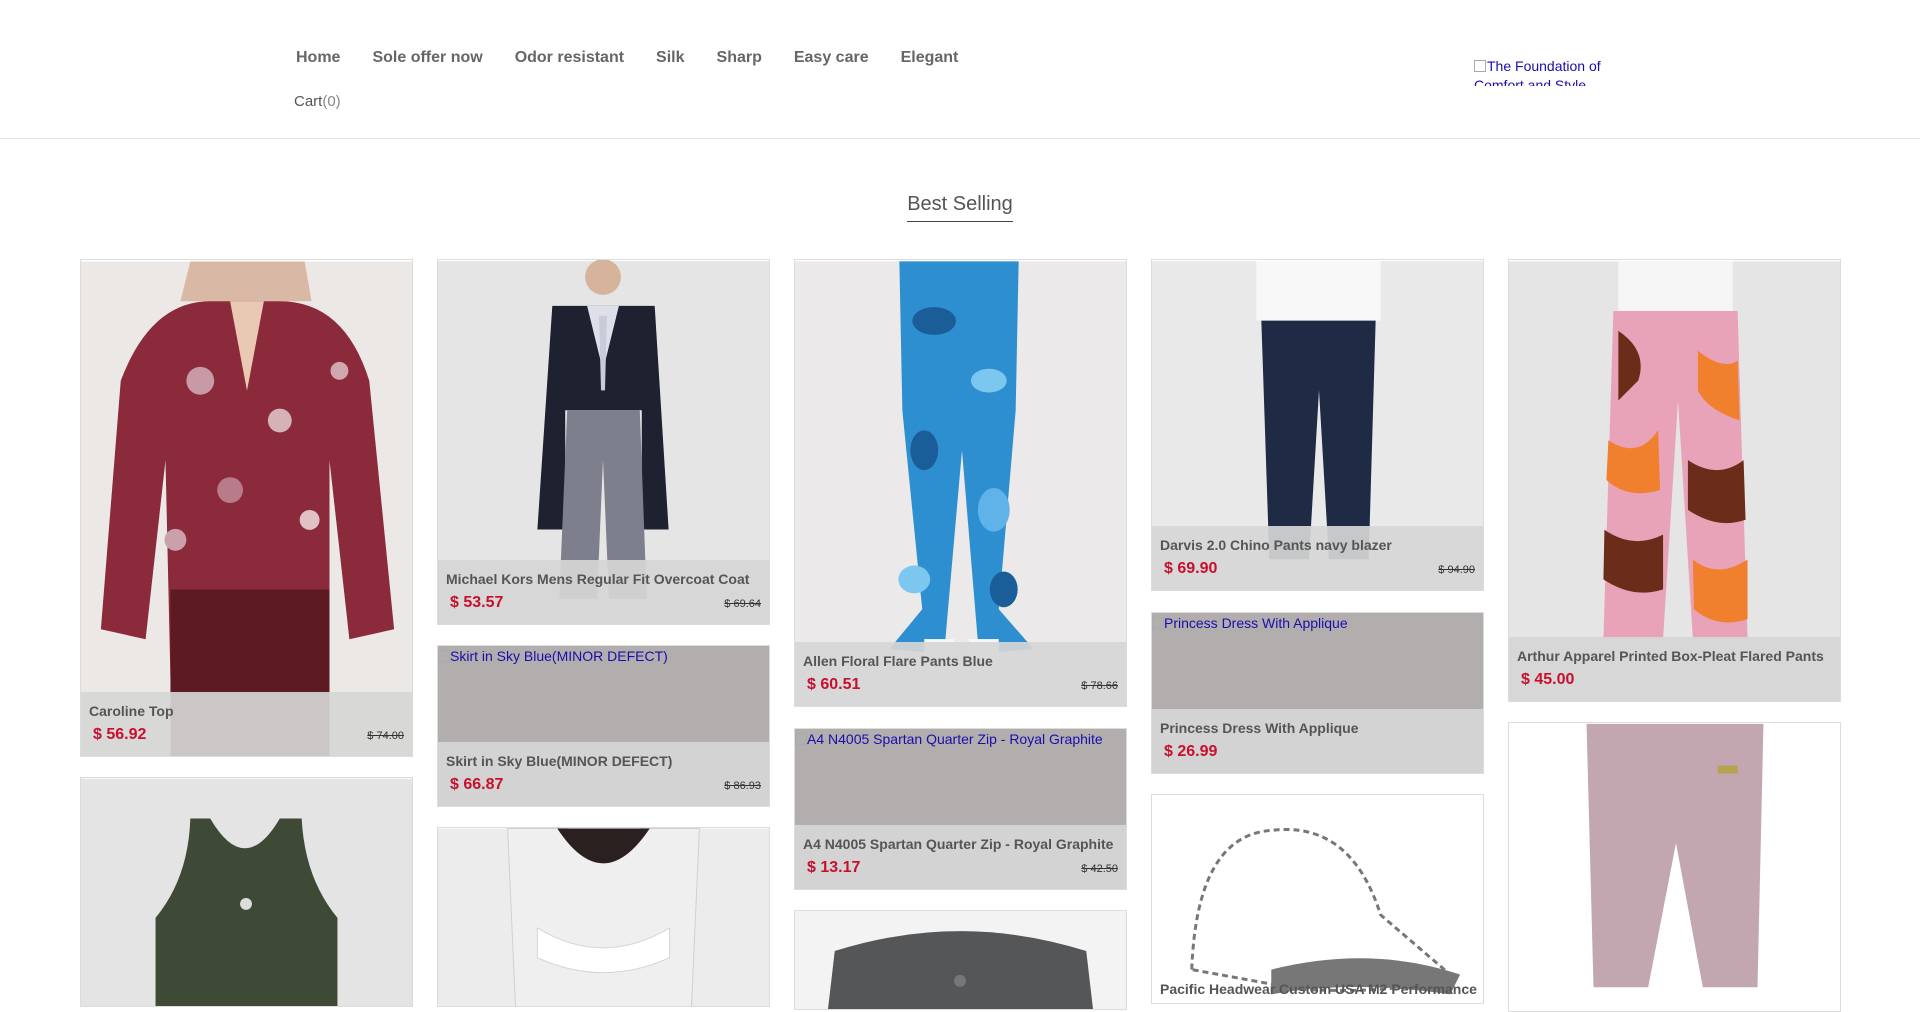 The height and width of the screenshot is (1012, 1920). Describe the element at coordinates (477, 784) in the screenshot. I see `product-price: $ 66.87` at that location.